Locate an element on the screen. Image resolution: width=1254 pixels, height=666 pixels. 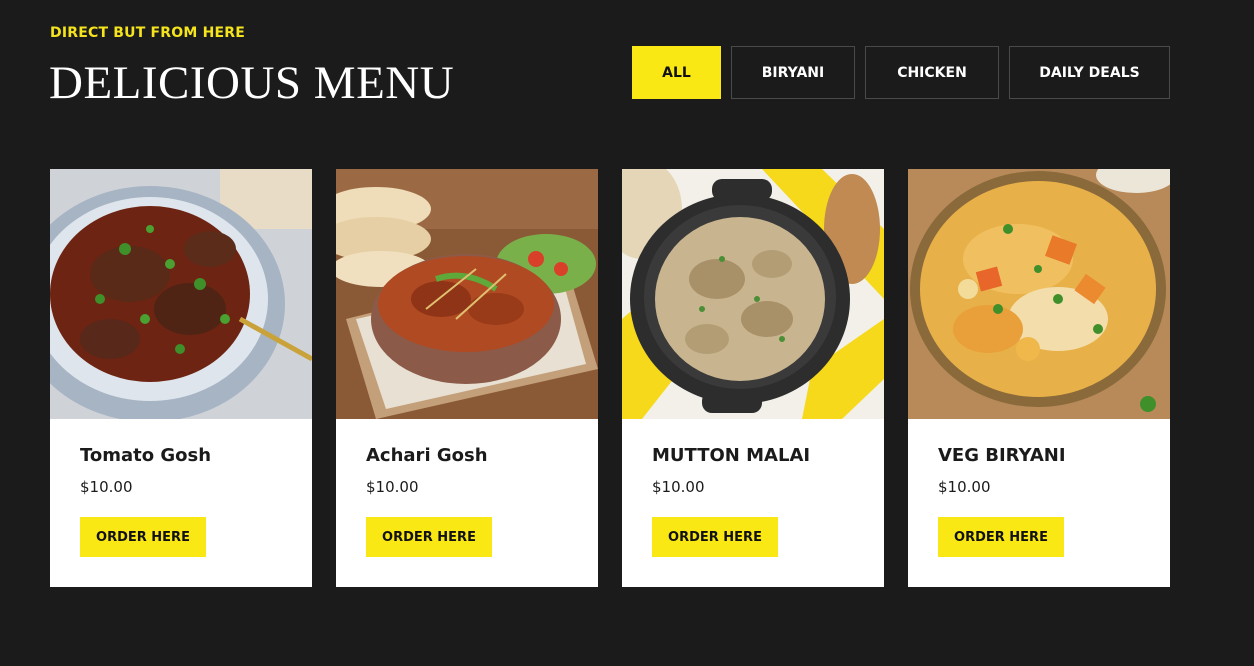
mutton-malai-photo is located at coordinates (753, 294).